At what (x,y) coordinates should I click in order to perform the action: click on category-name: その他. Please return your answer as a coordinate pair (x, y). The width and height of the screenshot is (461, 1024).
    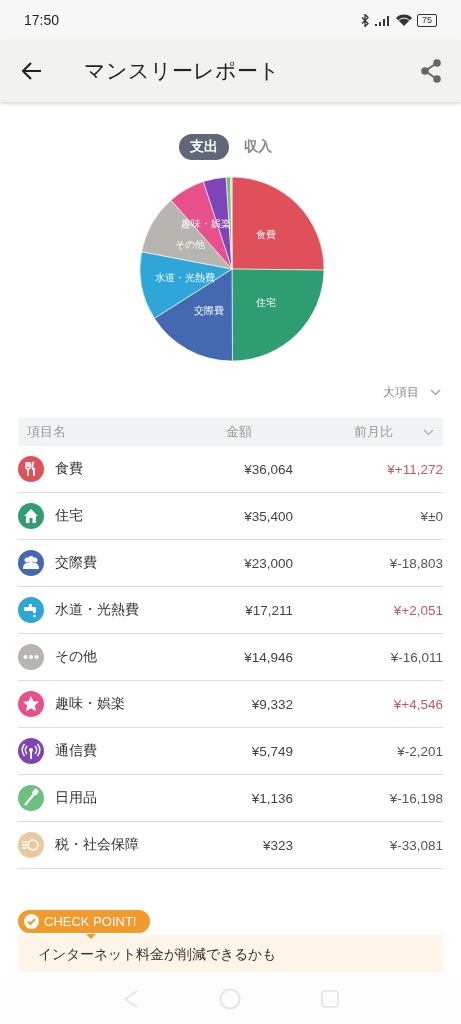
    Looking at the image, I should click on (76, 657).